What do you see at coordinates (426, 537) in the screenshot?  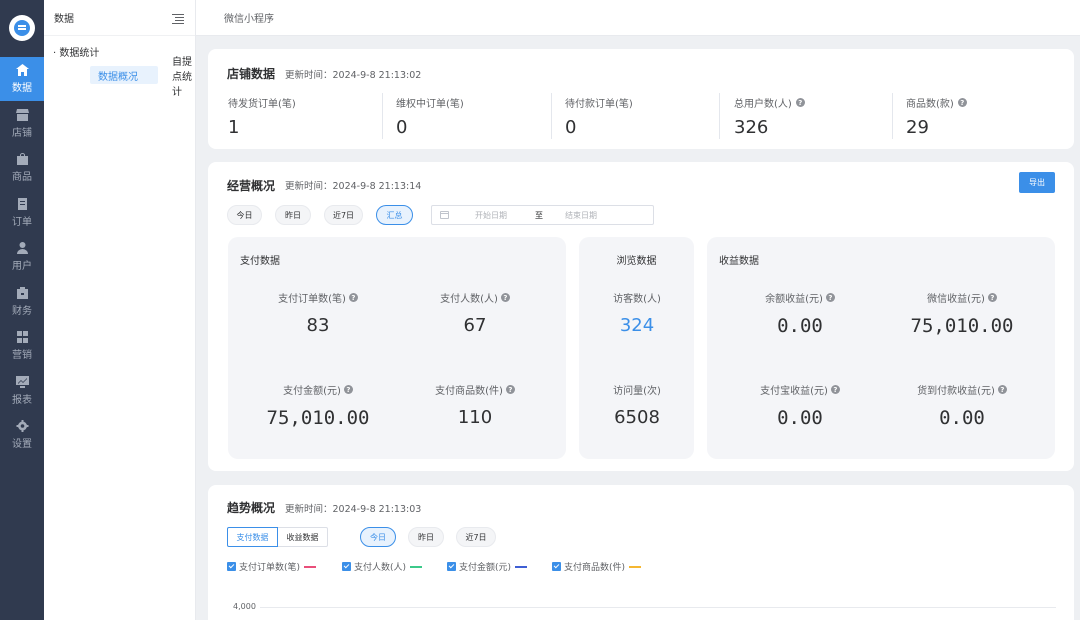 I see `trend-filter-yesterday: 昨日` at bounding box center [426, 537].